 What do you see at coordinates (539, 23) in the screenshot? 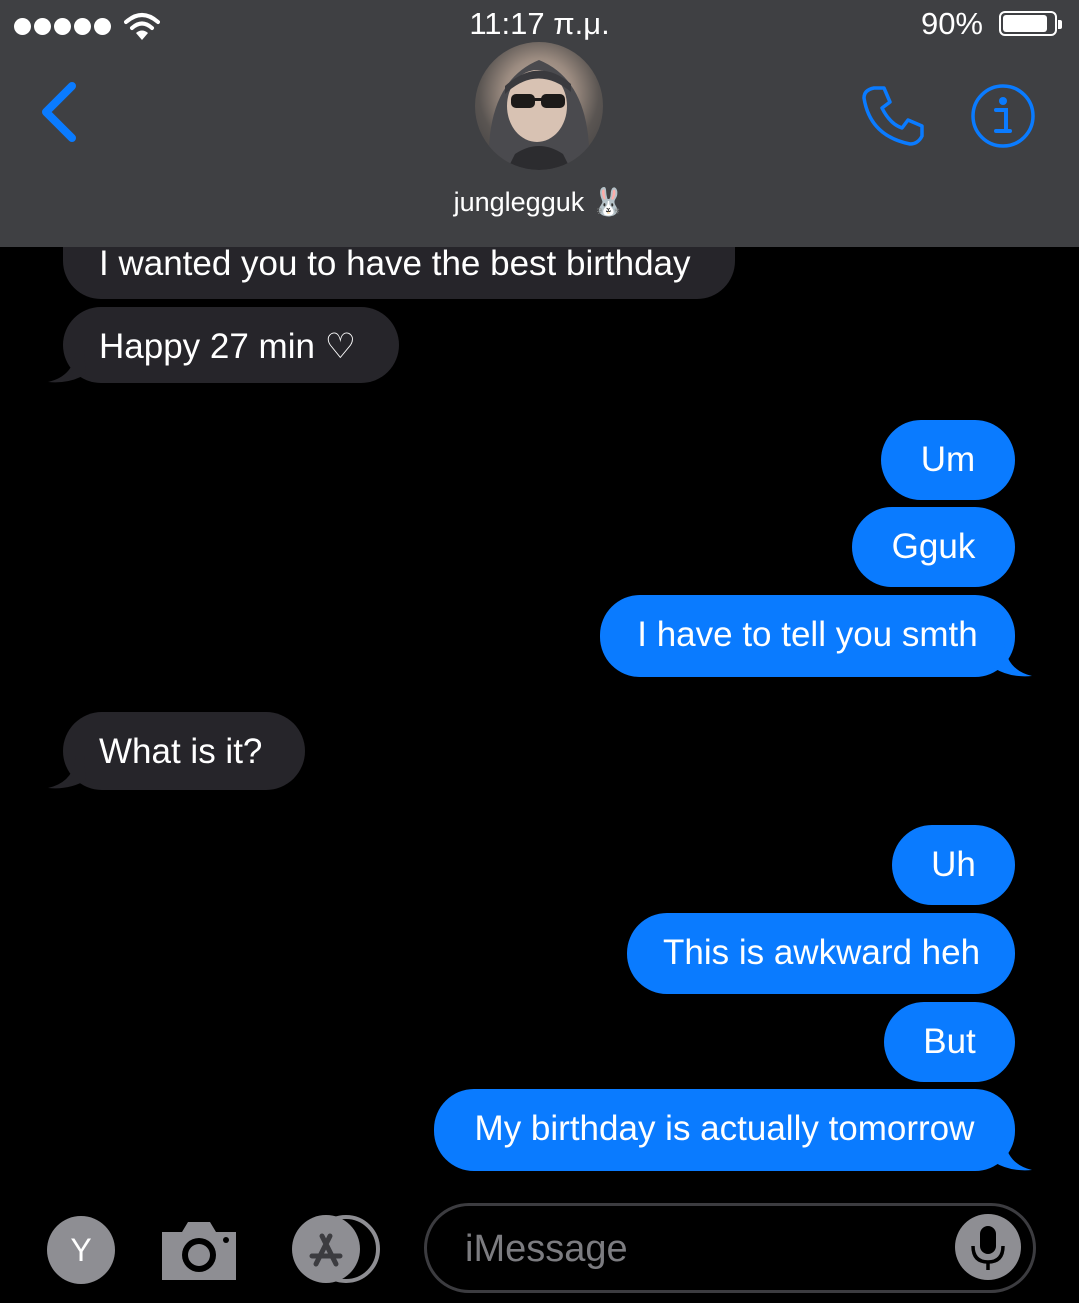
I see `status-time: 11:17 π.μ.` at bounding box center [539, 23].